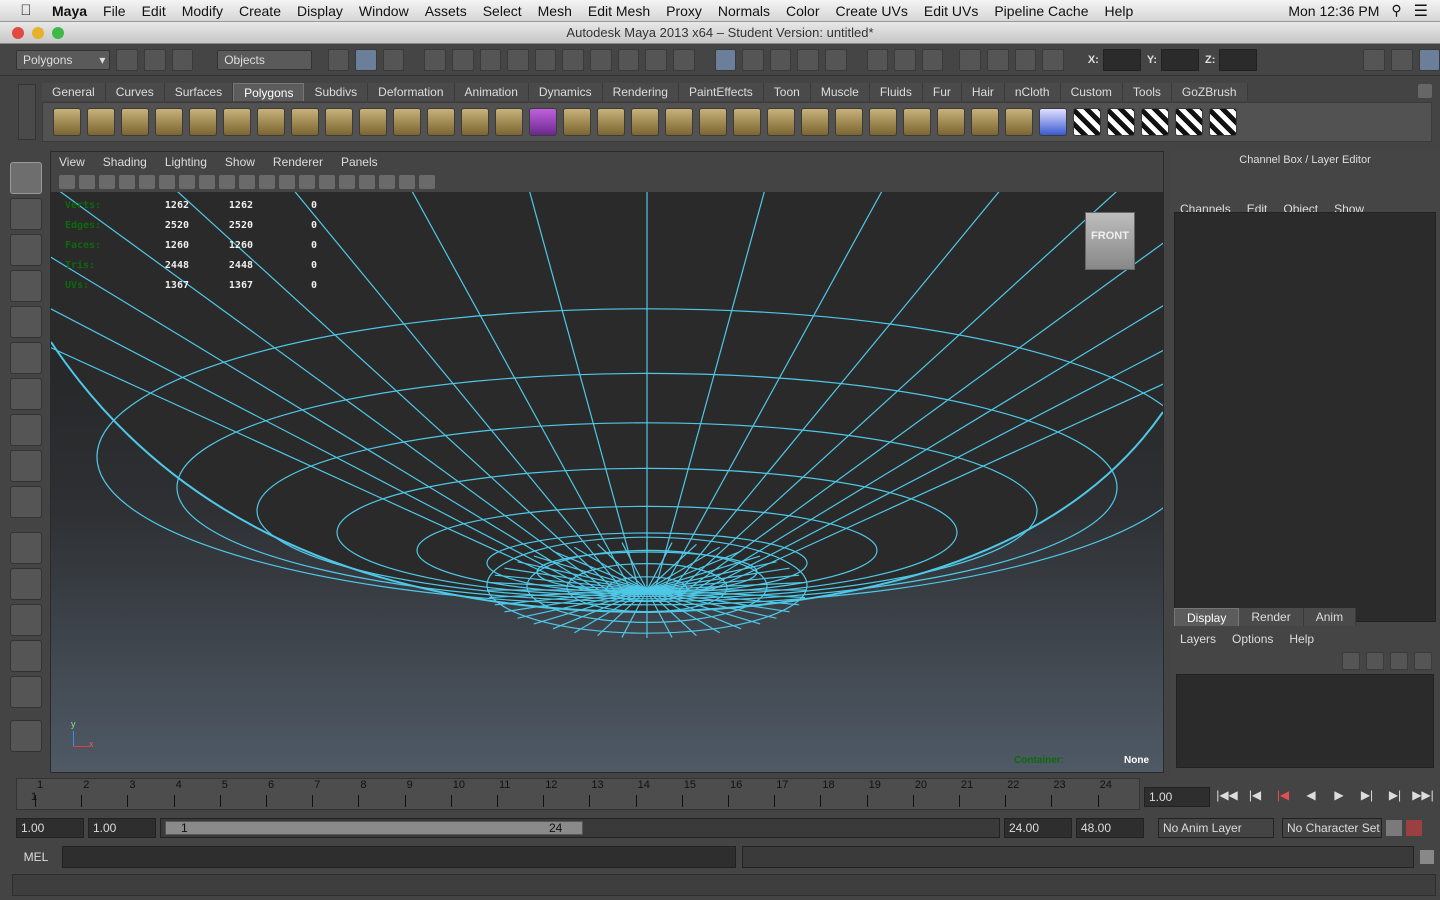 This screenshot has width=1440, height=900. I want to click on range-slider: 1 24, so click(580, 828).